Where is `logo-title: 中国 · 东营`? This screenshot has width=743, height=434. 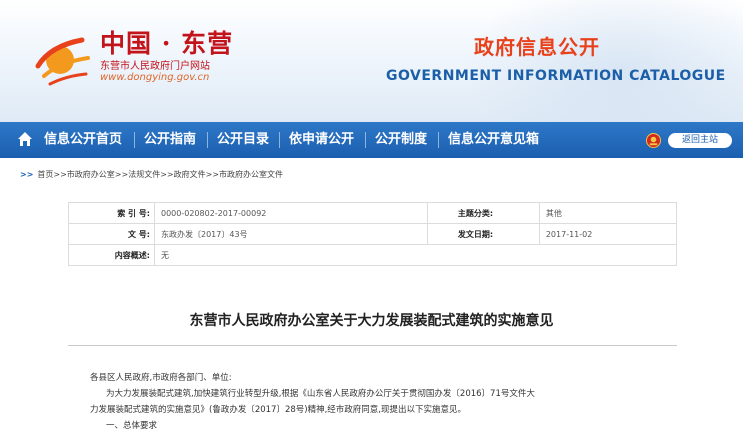 logo-title: 中国 · 东营 is located at coordinates (166, 42).